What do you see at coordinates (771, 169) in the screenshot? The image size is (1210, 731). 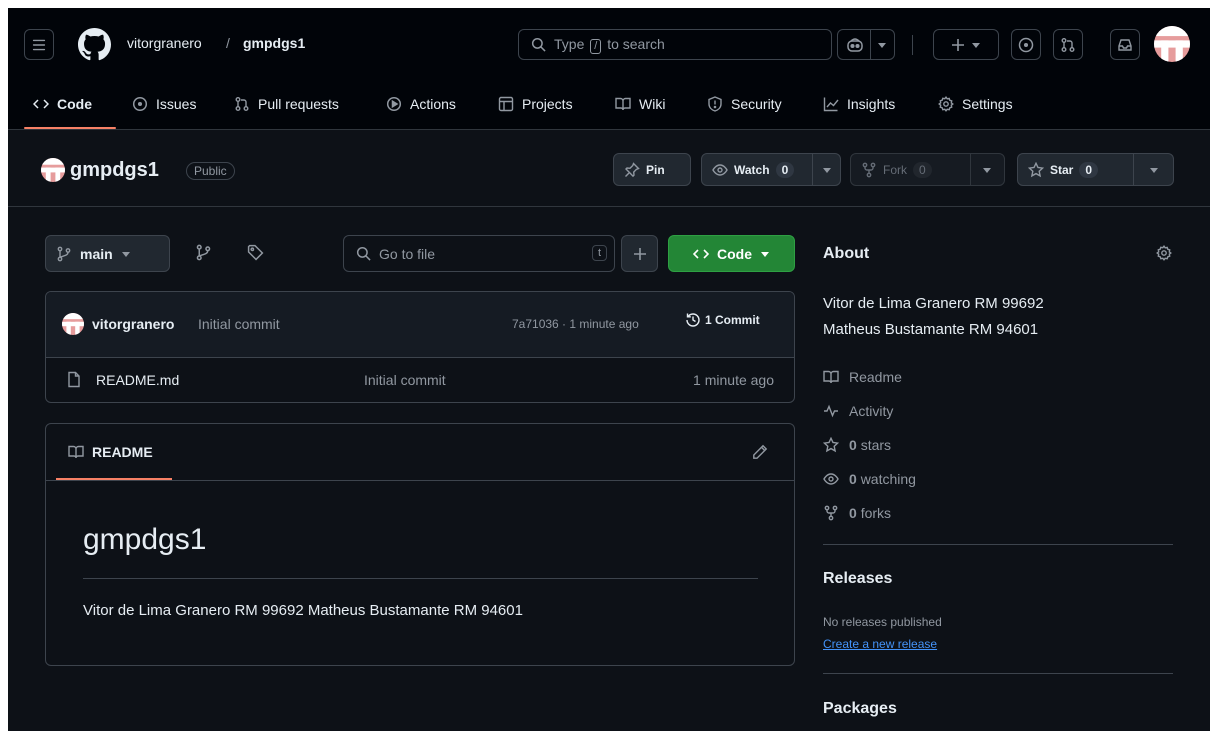 I see `watch-button: Watch 0` at bounding box center [771, 169].